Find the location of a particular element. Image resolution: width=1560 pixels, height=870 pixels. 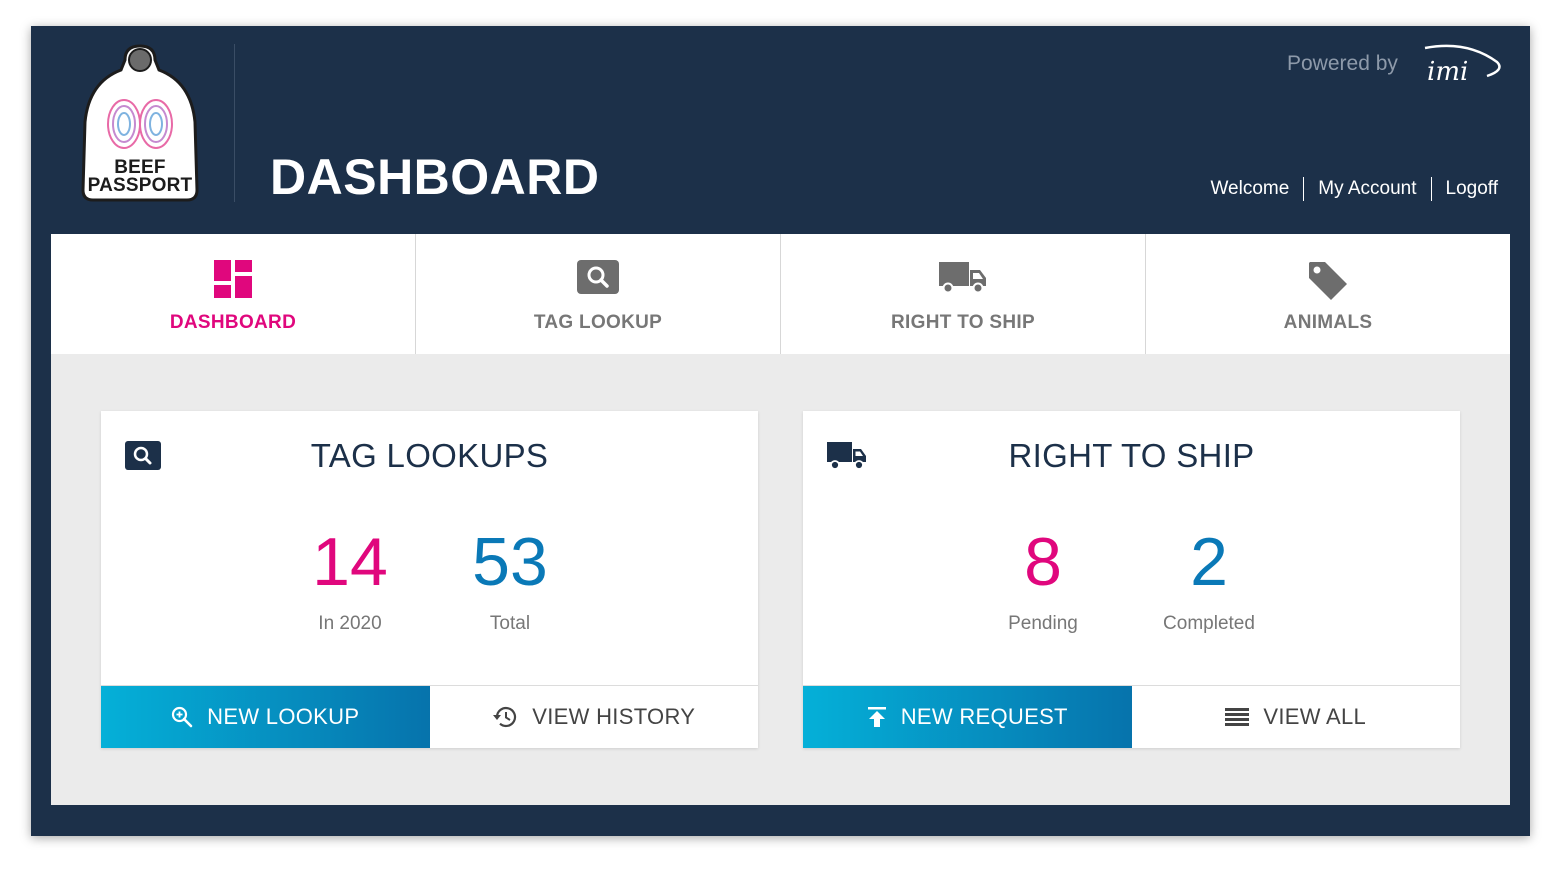

stat-value: 53 is located at coordinates (510, 562).